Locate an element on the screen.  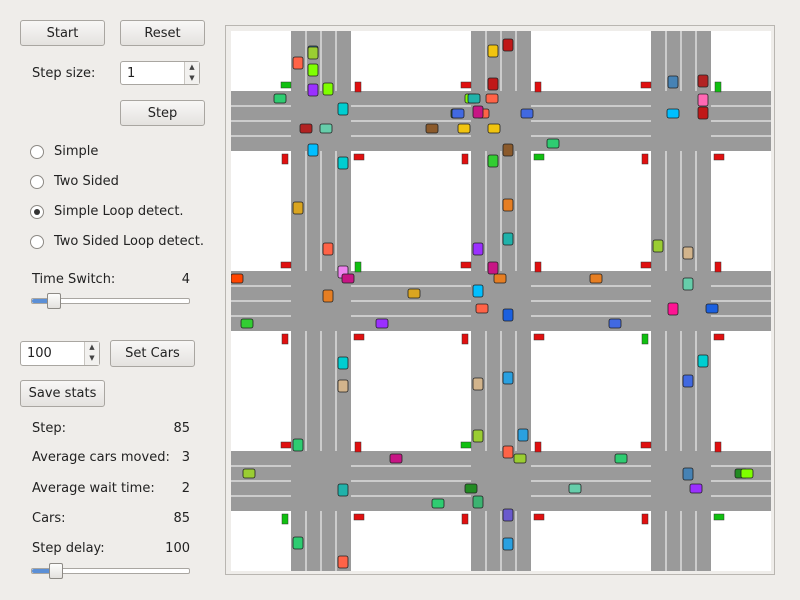
step-size-spinbox: 1 ▲ ▼ is located at coordinates (160, 73).